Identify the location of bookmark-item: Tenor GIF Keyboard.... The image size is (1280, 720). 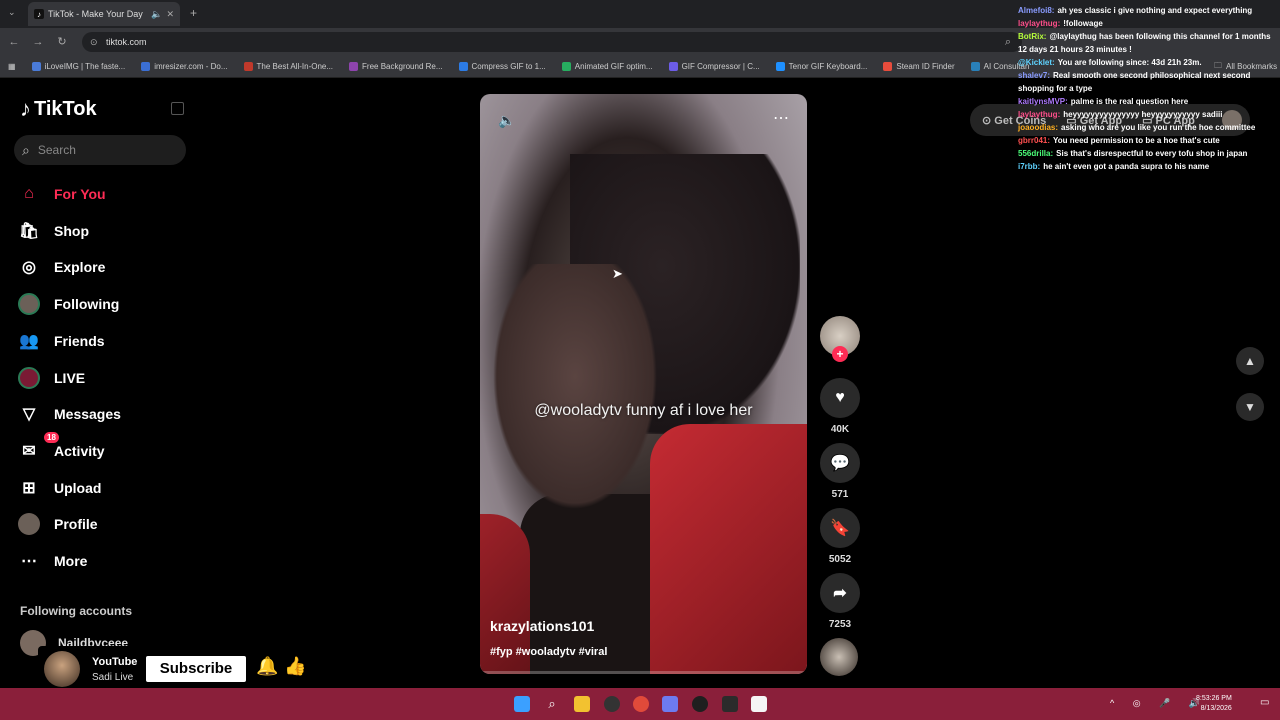
(822, 66).